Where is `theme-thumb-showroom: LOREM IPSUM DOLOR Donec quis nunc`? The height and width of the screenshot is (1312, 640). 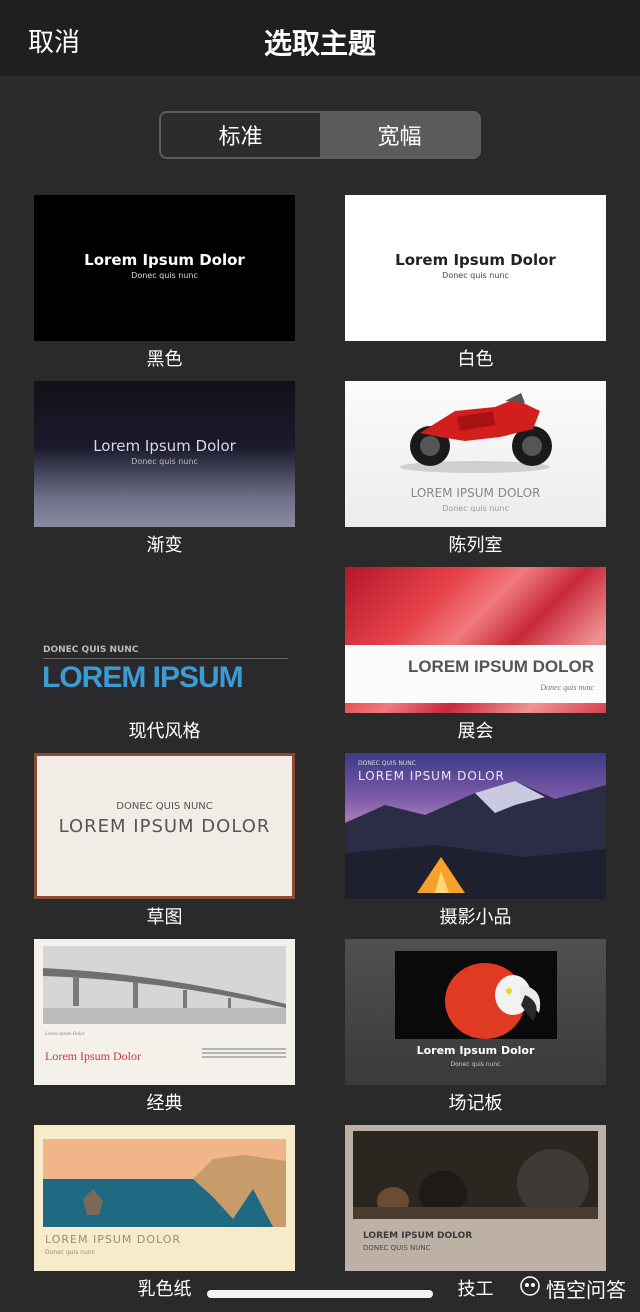
theme-thumb-showroom: LOREM IPSUM DOLOR Donec quis nunc is located at coordinates (475, 454).